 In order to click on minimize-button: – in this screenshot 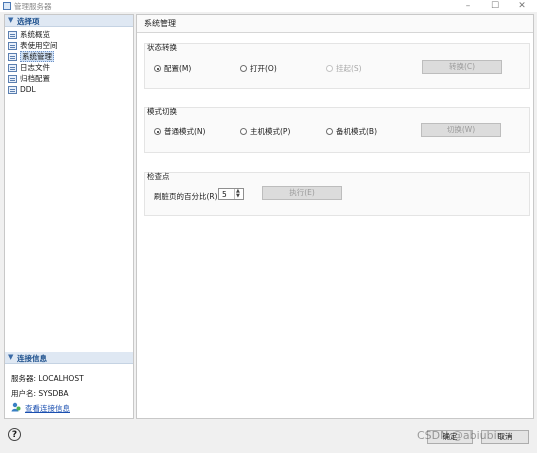, I will do `click(468, 6)`.